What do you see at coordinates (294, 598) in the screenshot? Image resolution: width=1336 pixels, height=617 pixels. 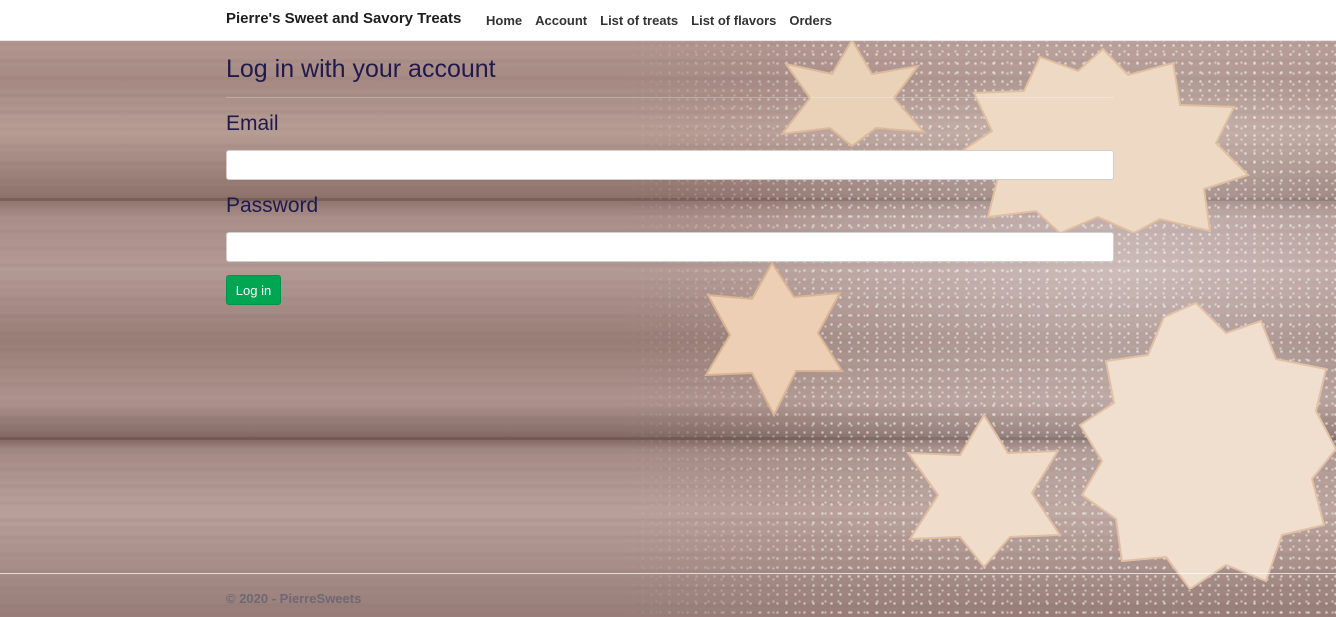 I see `footer-copyright: © 2020 - PierreSweets` at bounding box center [294, 598].